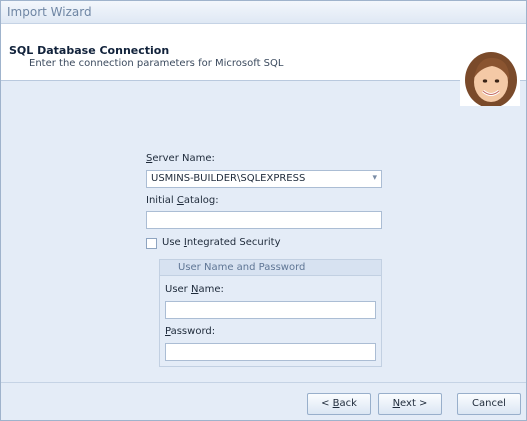  What do you see at coordinates (228, 178) in the screenshot?
I see `server-name-value: USMINS-BUILDER\SQLEXPRESS` at bounding box center [228, 178].